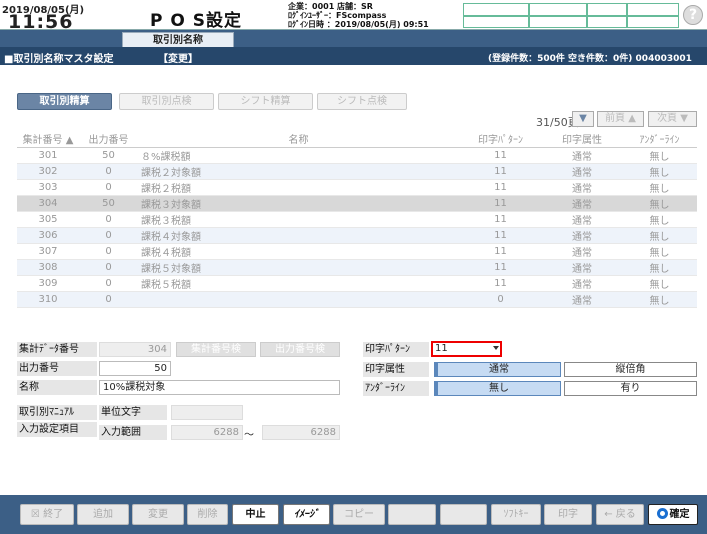  What do you see at coordinates (608, 514) in the screenshot?
I see `arrow-left-icon: ←` at bounding box center [608, 514].